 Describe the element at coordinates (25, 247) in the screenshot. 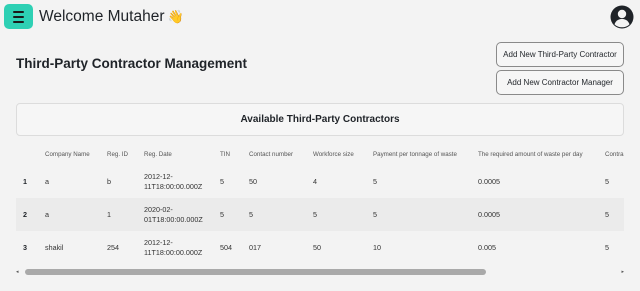

I see `row-index: 3` at that location.